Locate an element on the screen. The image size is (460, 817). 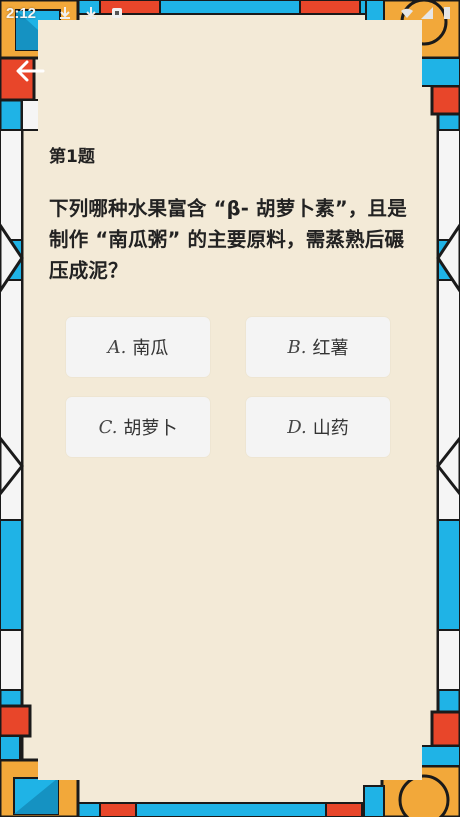
option-text: 山药 is located at coordinates (330, 428).